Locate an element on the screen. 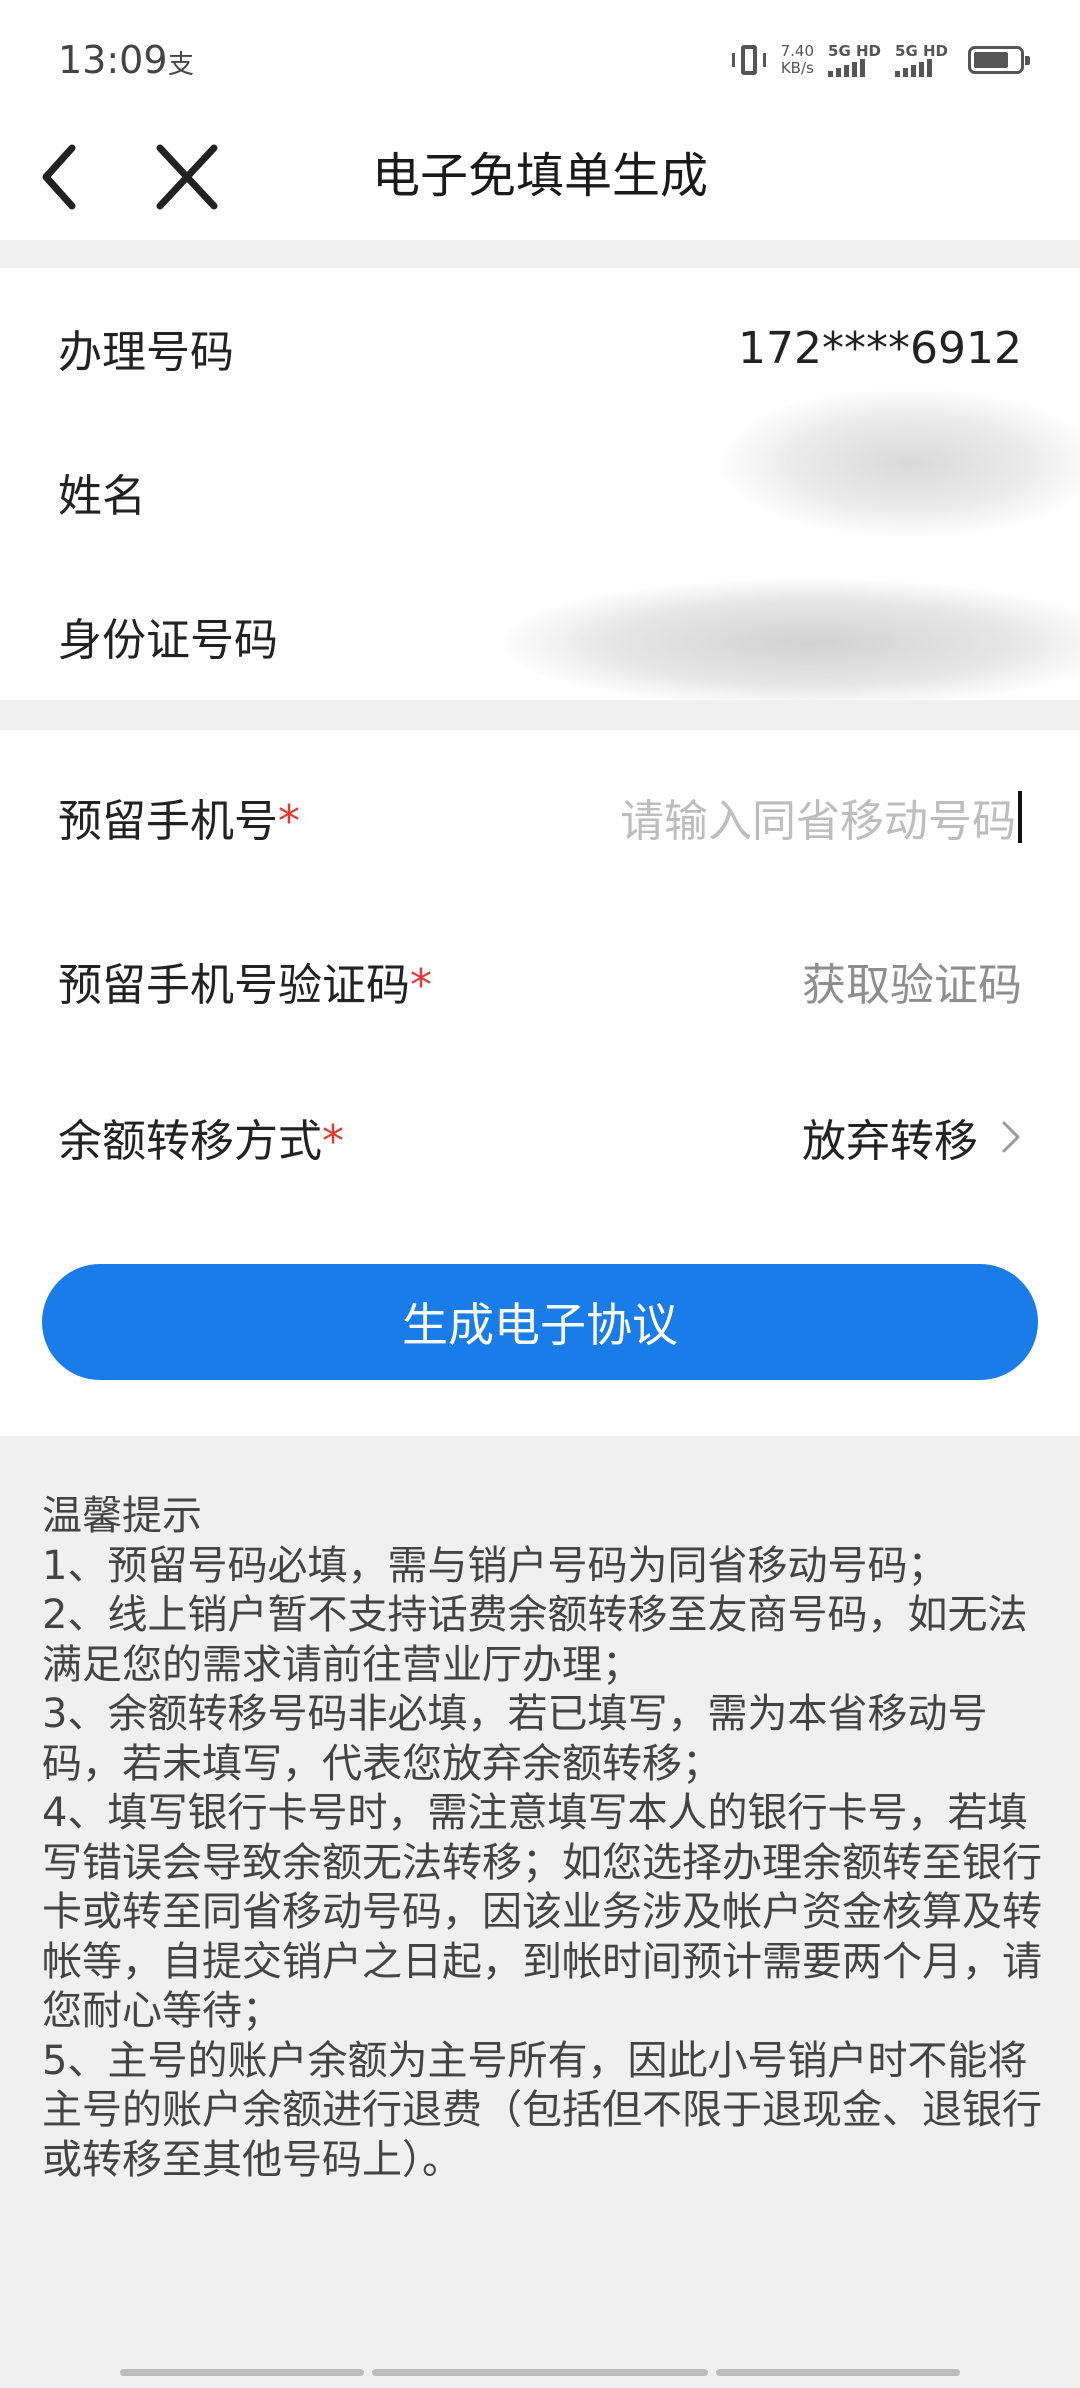 The height and width of the screenshot is (2388, 1080). nav-bar: 电子免填单生成 is located at coordinates (540, 175).